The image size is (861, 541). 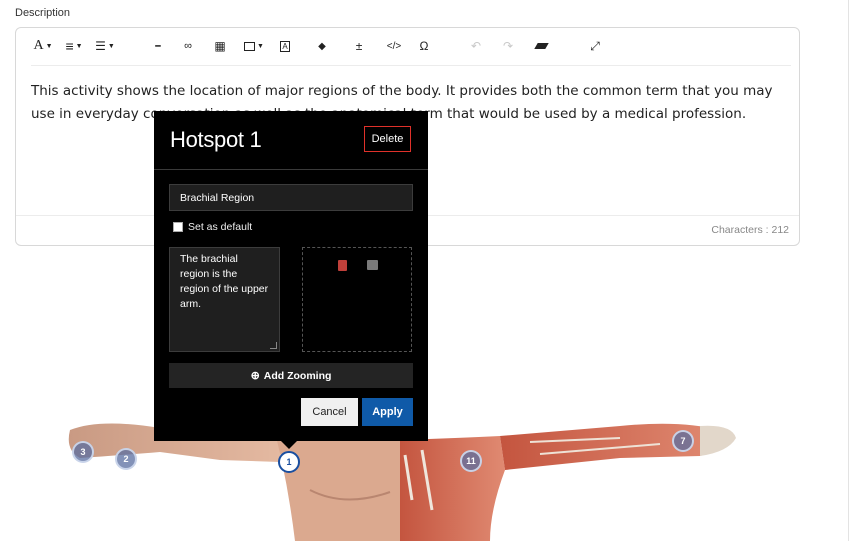 I want to click on table-icon: ▦, so click(x=220, y=46).